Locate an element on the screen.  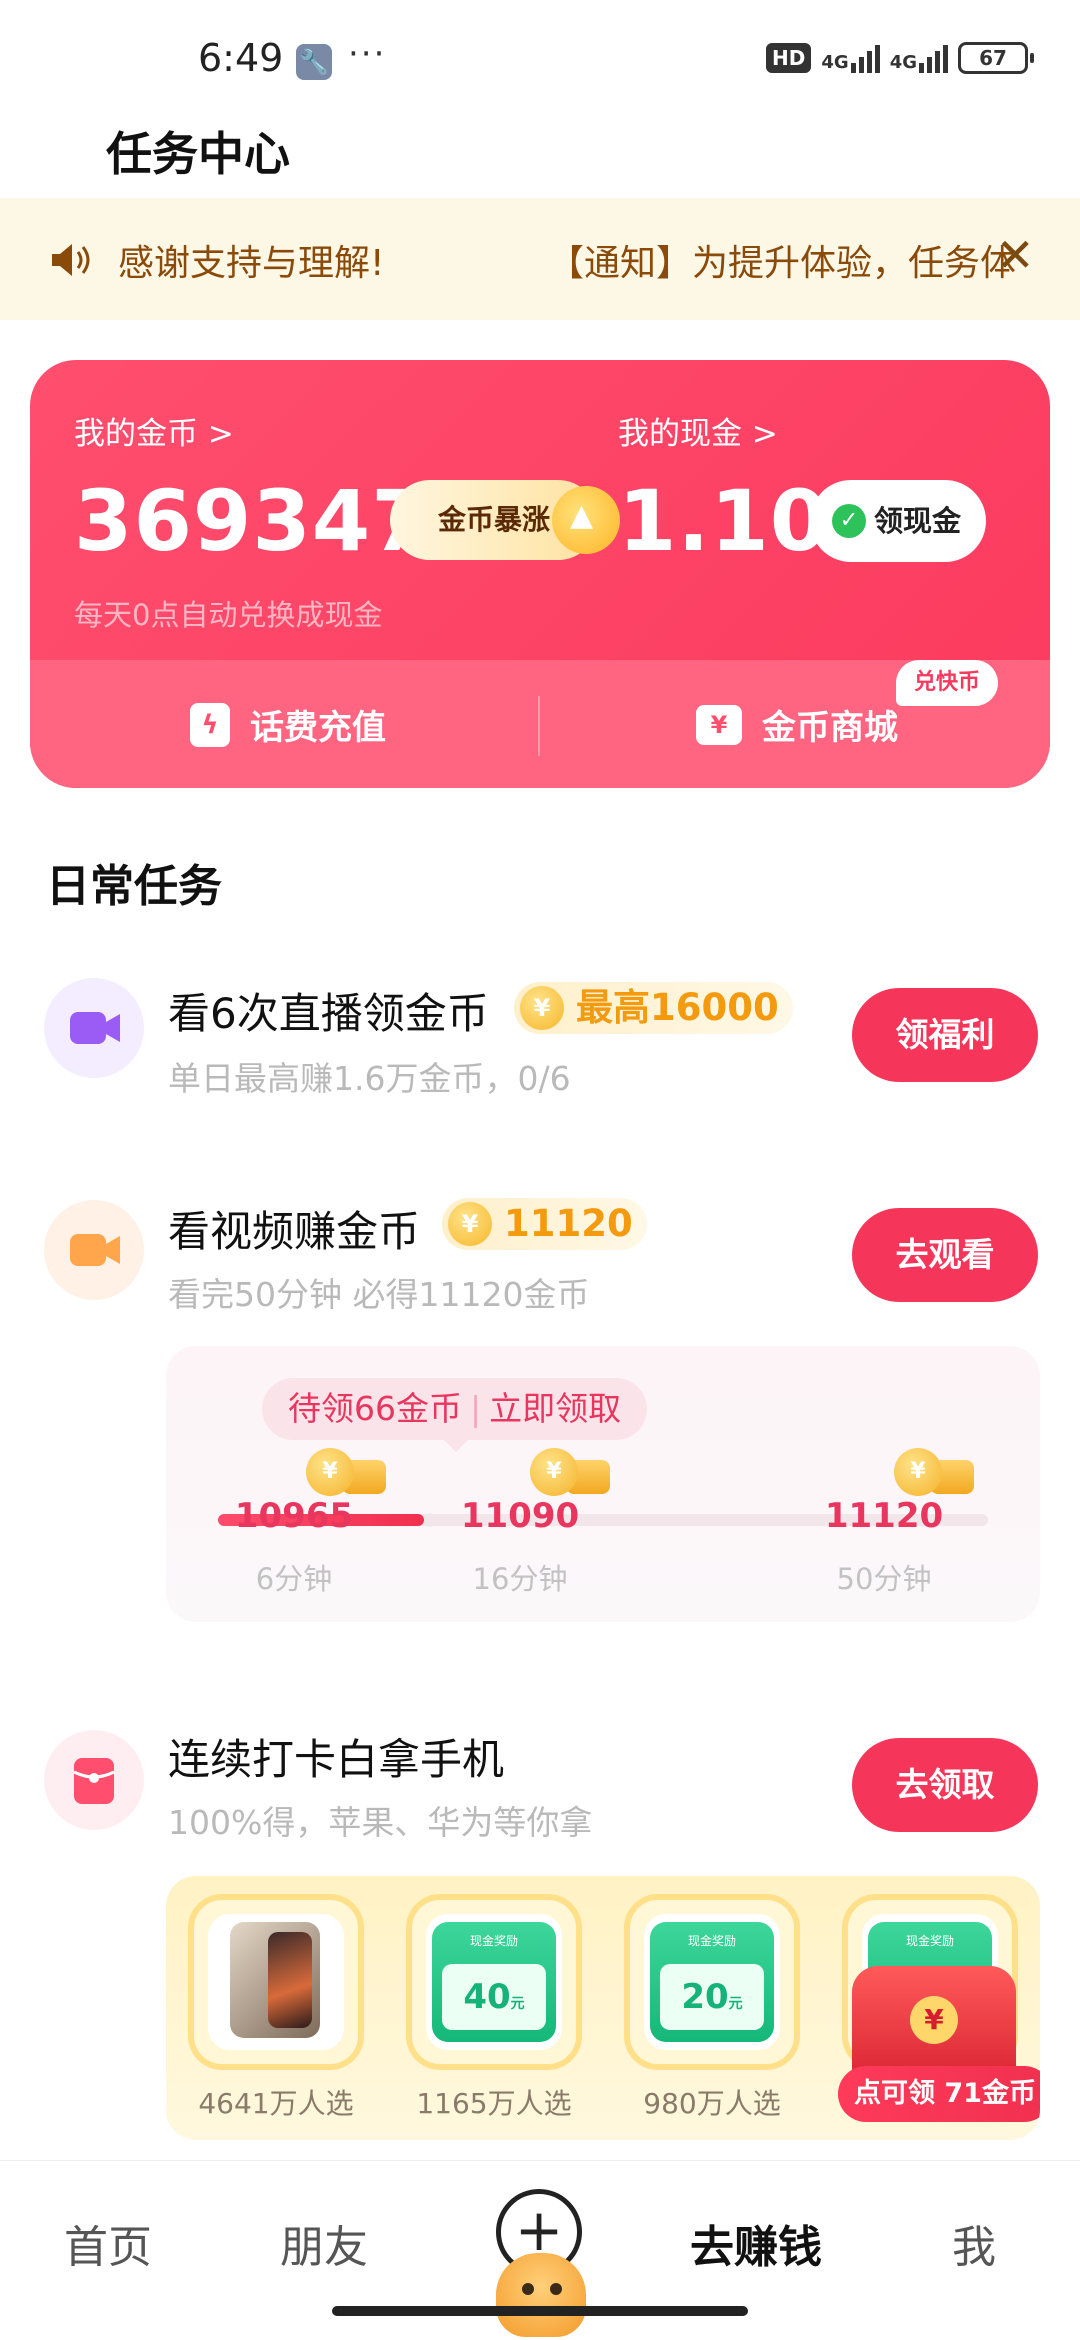
coin-mall-label: 金币商城 is located at coordinates (830, 728).